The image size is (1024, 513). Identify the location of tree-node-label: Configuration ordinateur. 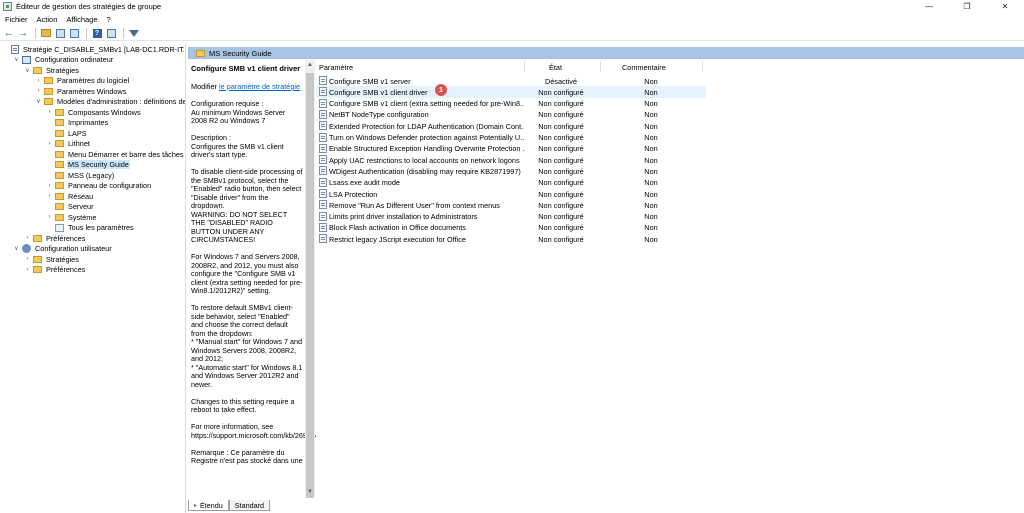
(74, 60).